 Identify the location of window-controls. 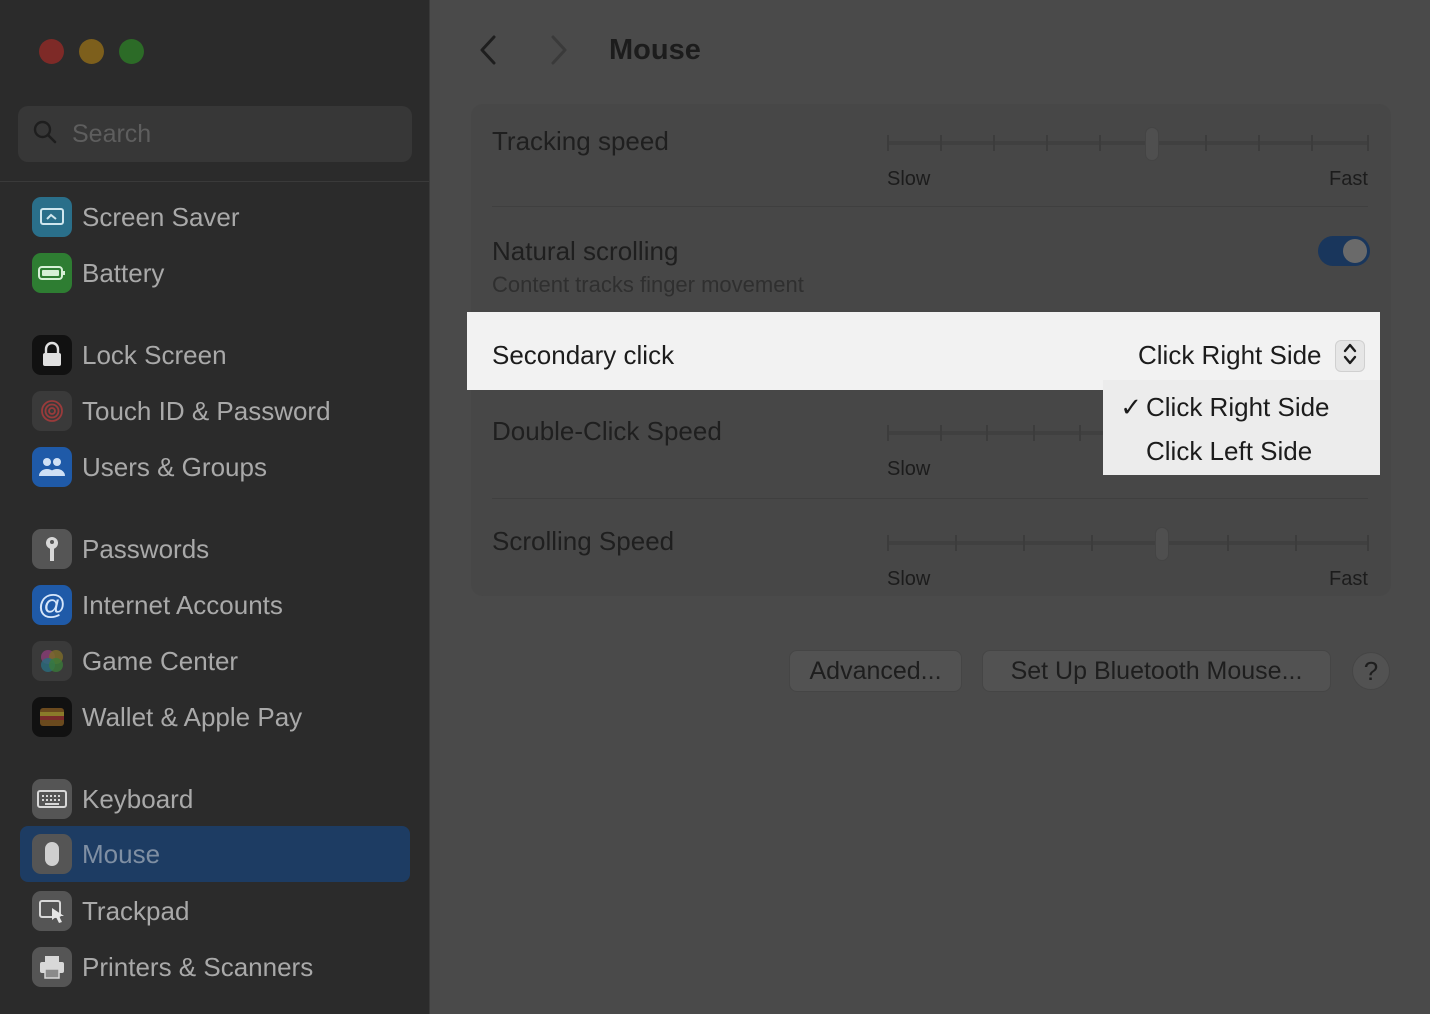
(91, 51).